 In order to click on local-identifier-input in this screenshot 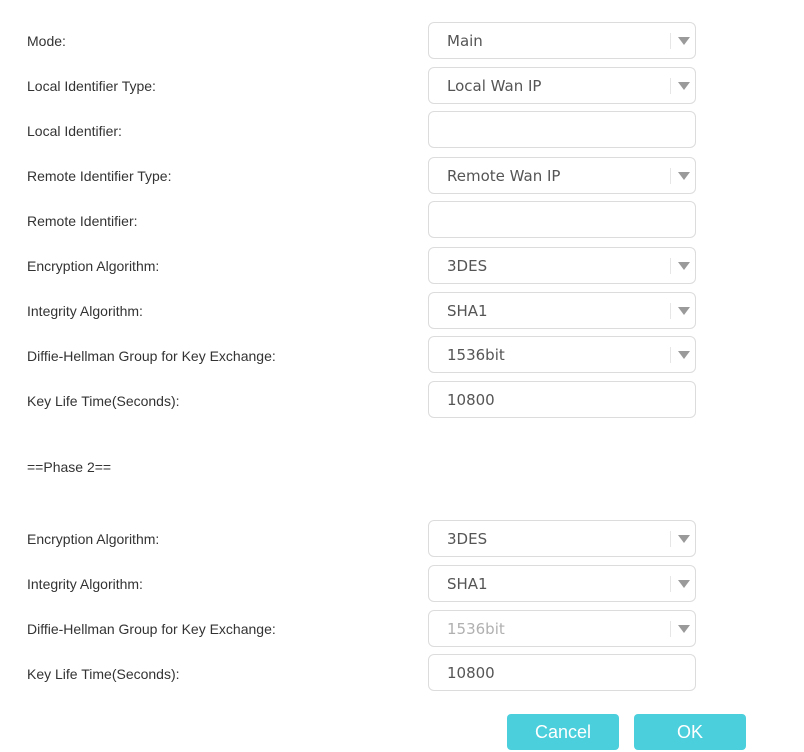, I will do `click(562, 129)`.